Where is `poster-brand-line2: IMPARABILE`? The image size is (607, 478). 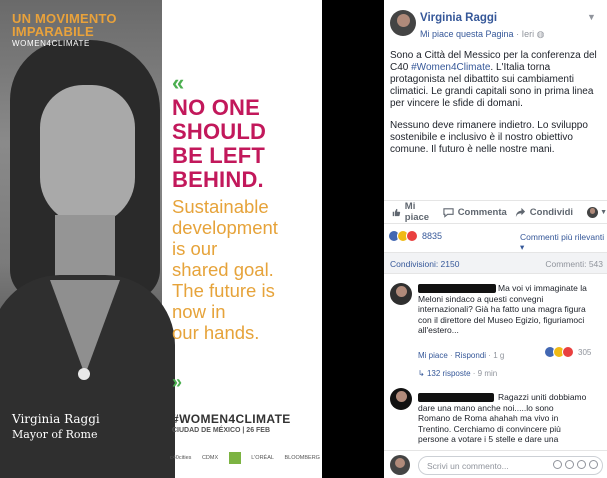
poster-brand-line2: IMPARABILE is located at coordinates (53, 31).